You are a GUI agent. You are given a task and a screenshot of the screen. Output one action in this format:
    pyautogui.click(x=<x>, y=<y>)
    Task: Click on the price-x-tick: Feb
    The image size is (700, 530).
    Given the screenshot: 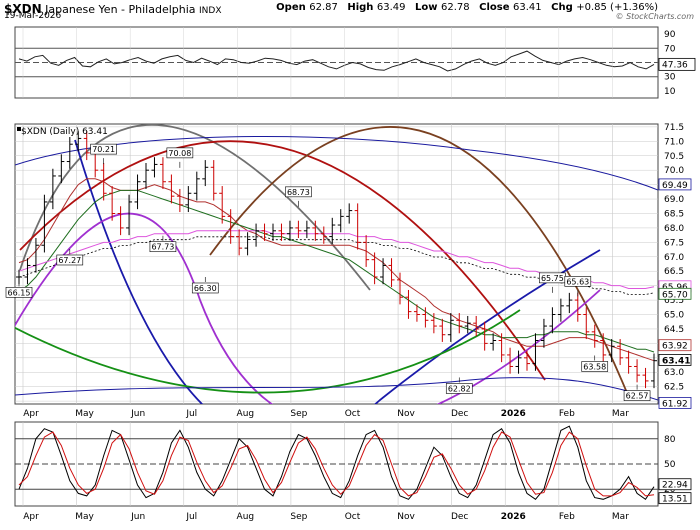 What is the action you would take?
    pyautogui.click(x=567, y=414)
    